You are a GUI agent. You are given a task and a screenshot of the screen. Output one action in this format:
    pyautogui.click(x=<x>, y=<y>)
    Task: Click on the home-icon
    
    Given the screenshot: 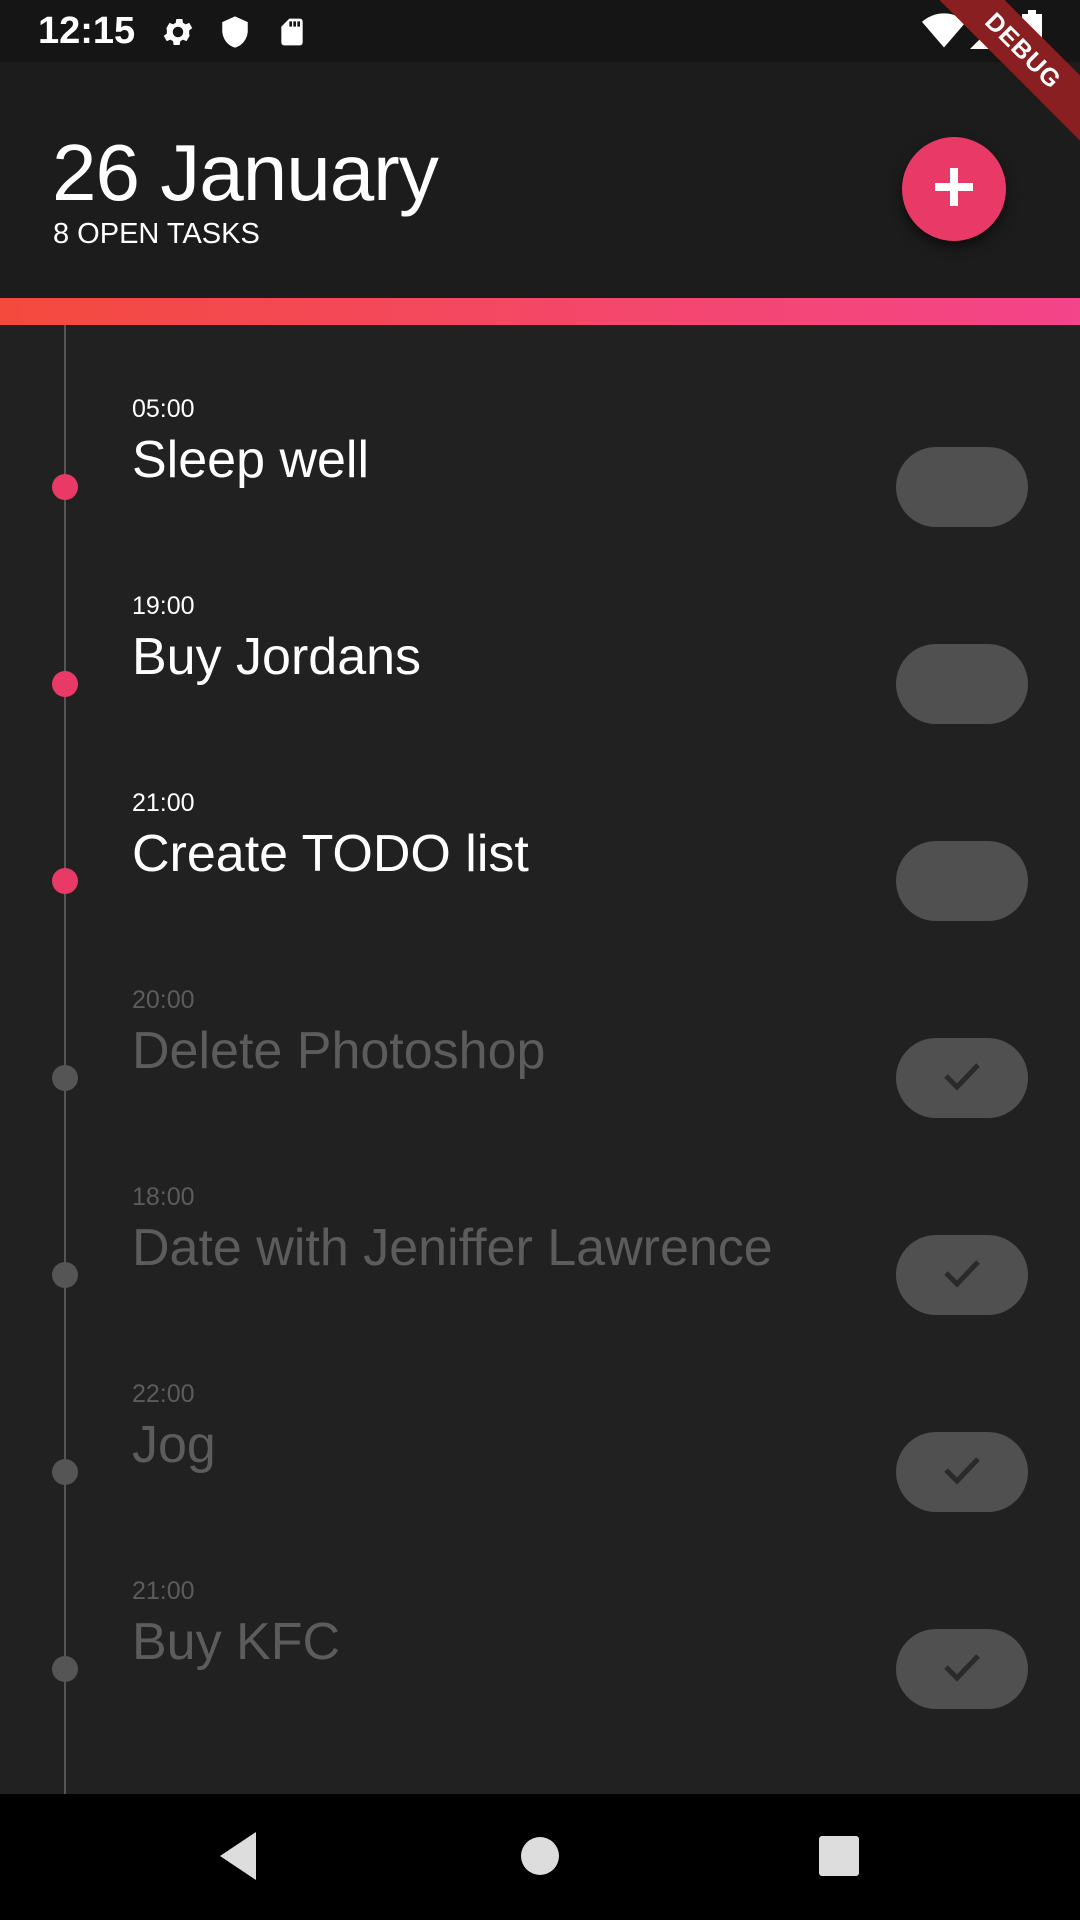 What is the action you would take?
    pyautogui.click(x=540, y=1858)
    